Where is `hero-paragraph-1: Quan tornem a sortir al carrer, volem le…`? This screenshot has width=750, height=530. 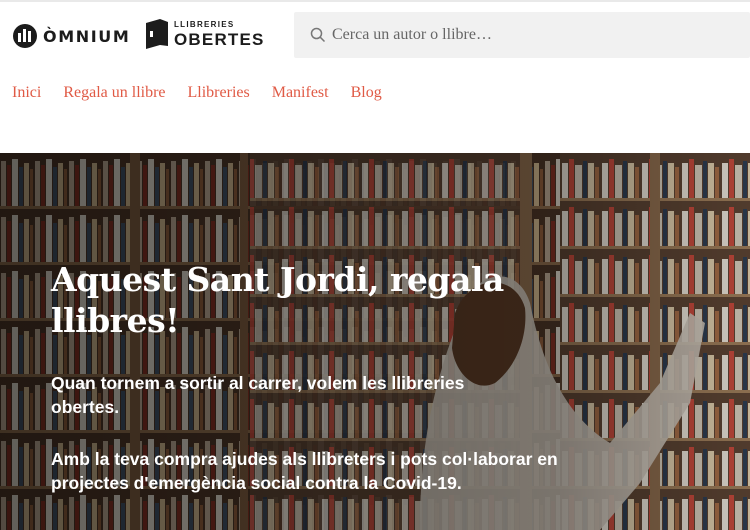 hero-paragraph-1: Quan tornem a sortir al carrer, volem le… is located at coordinates (258, 395).